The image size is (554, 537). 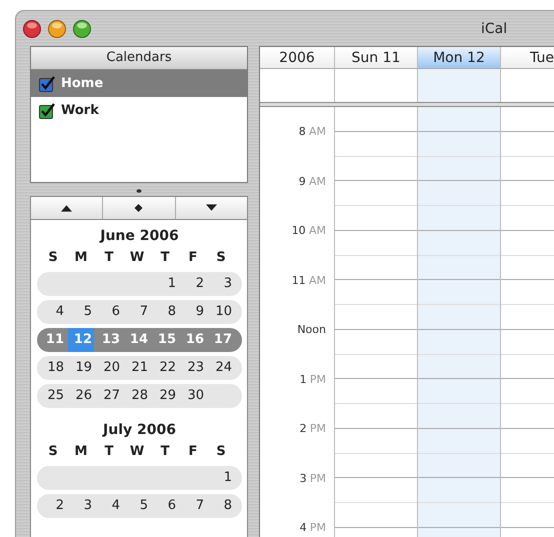 What do you see at coordinates (53, 396) in the screenshot?
I see `day-number: 25` at bounding box center [53, 396].